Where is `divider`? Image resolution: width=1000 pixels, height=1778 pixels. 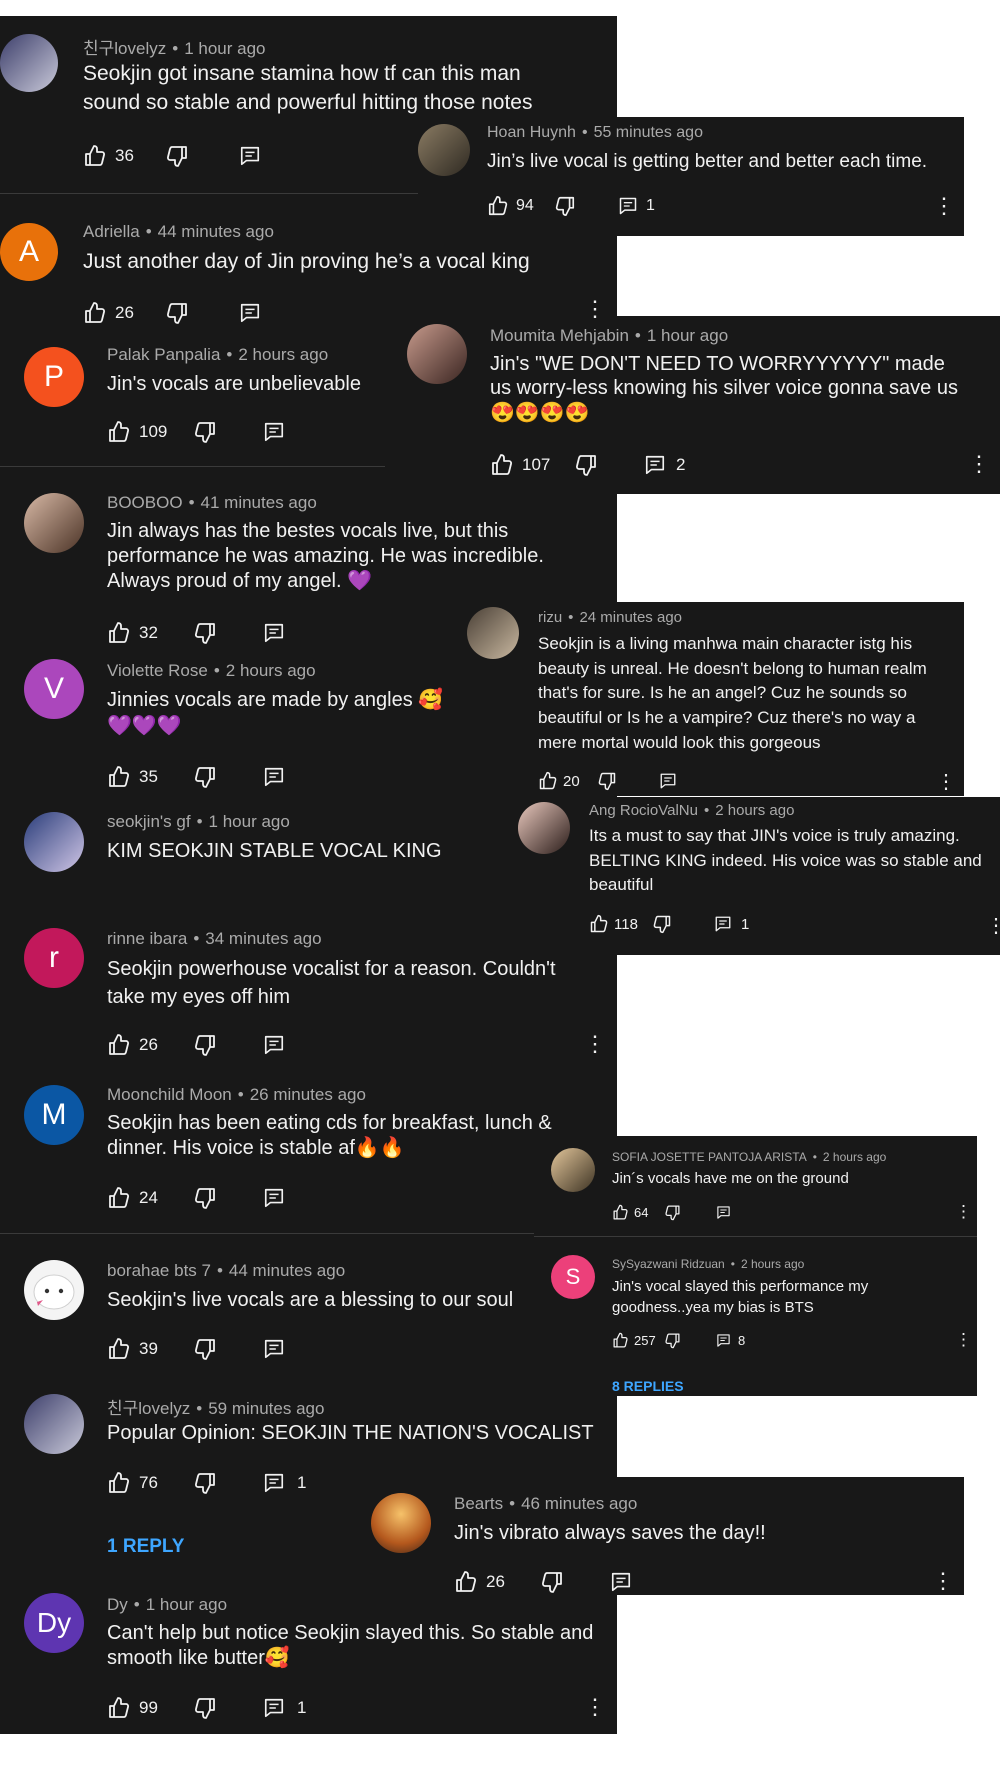
divider is located at coordinates (267, 1233).